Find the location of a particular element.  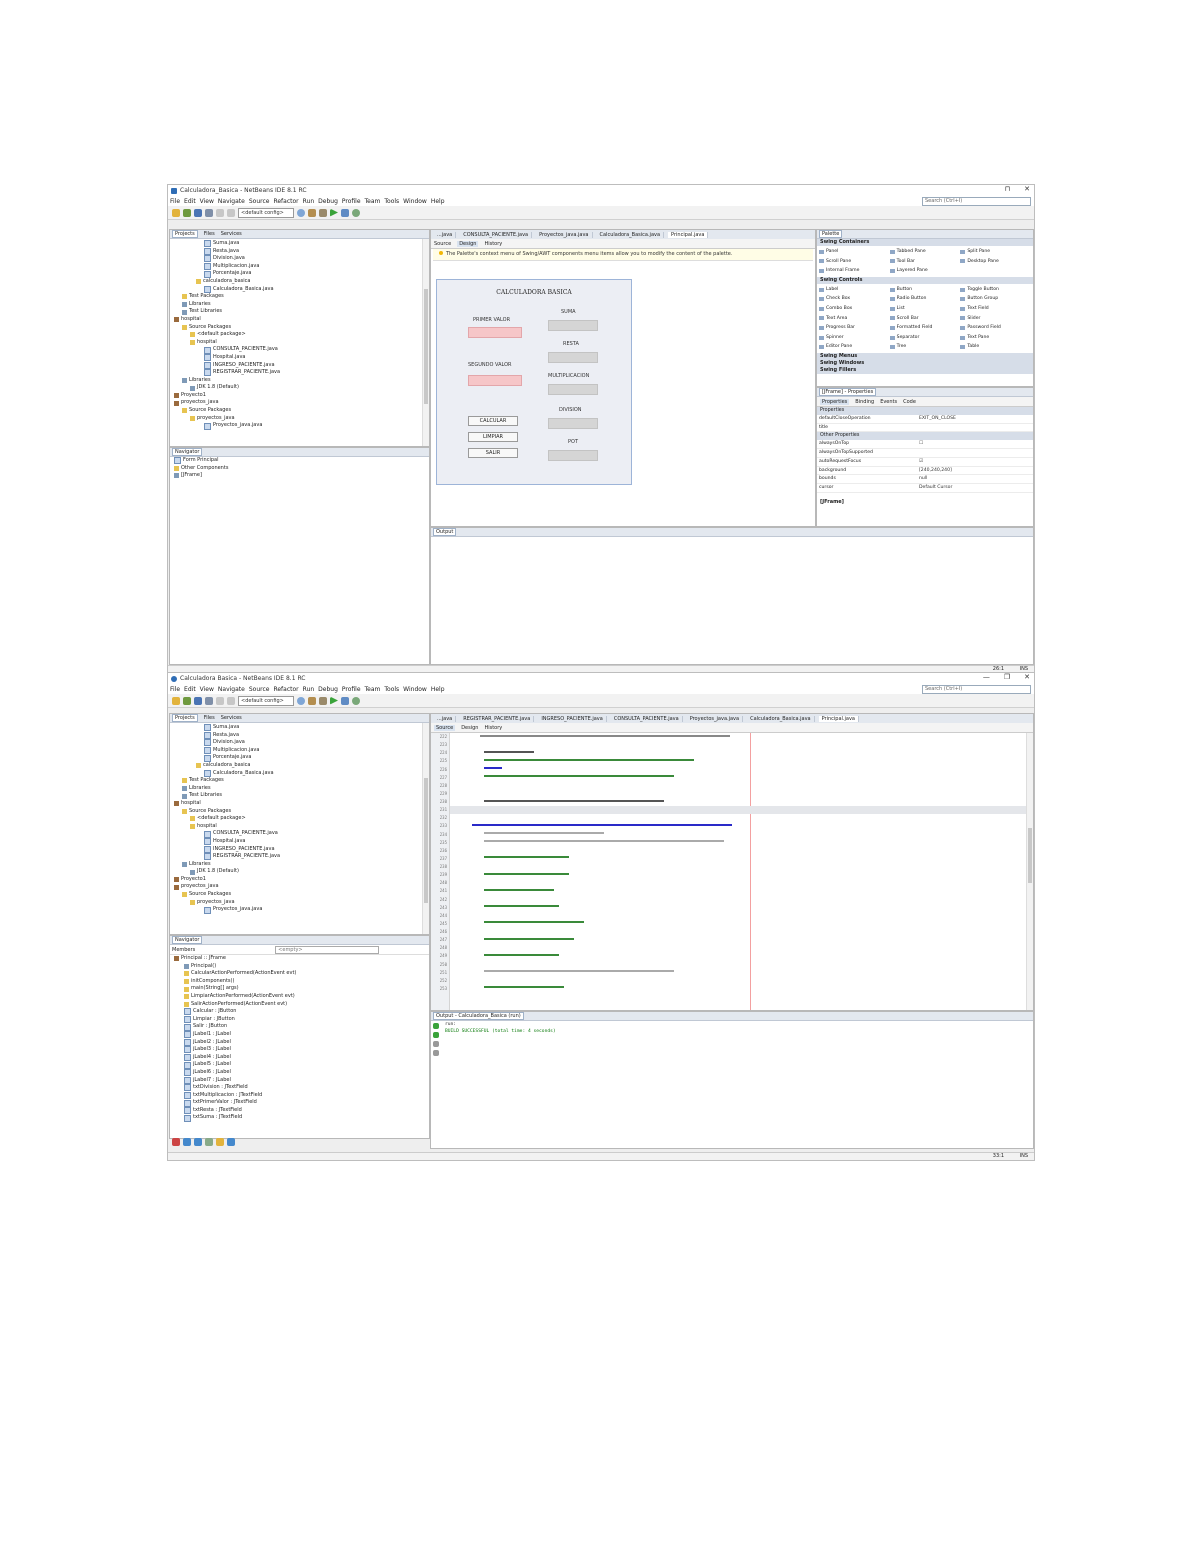

editor-tab-active: Principal.java is located at coordinates (838, 718).